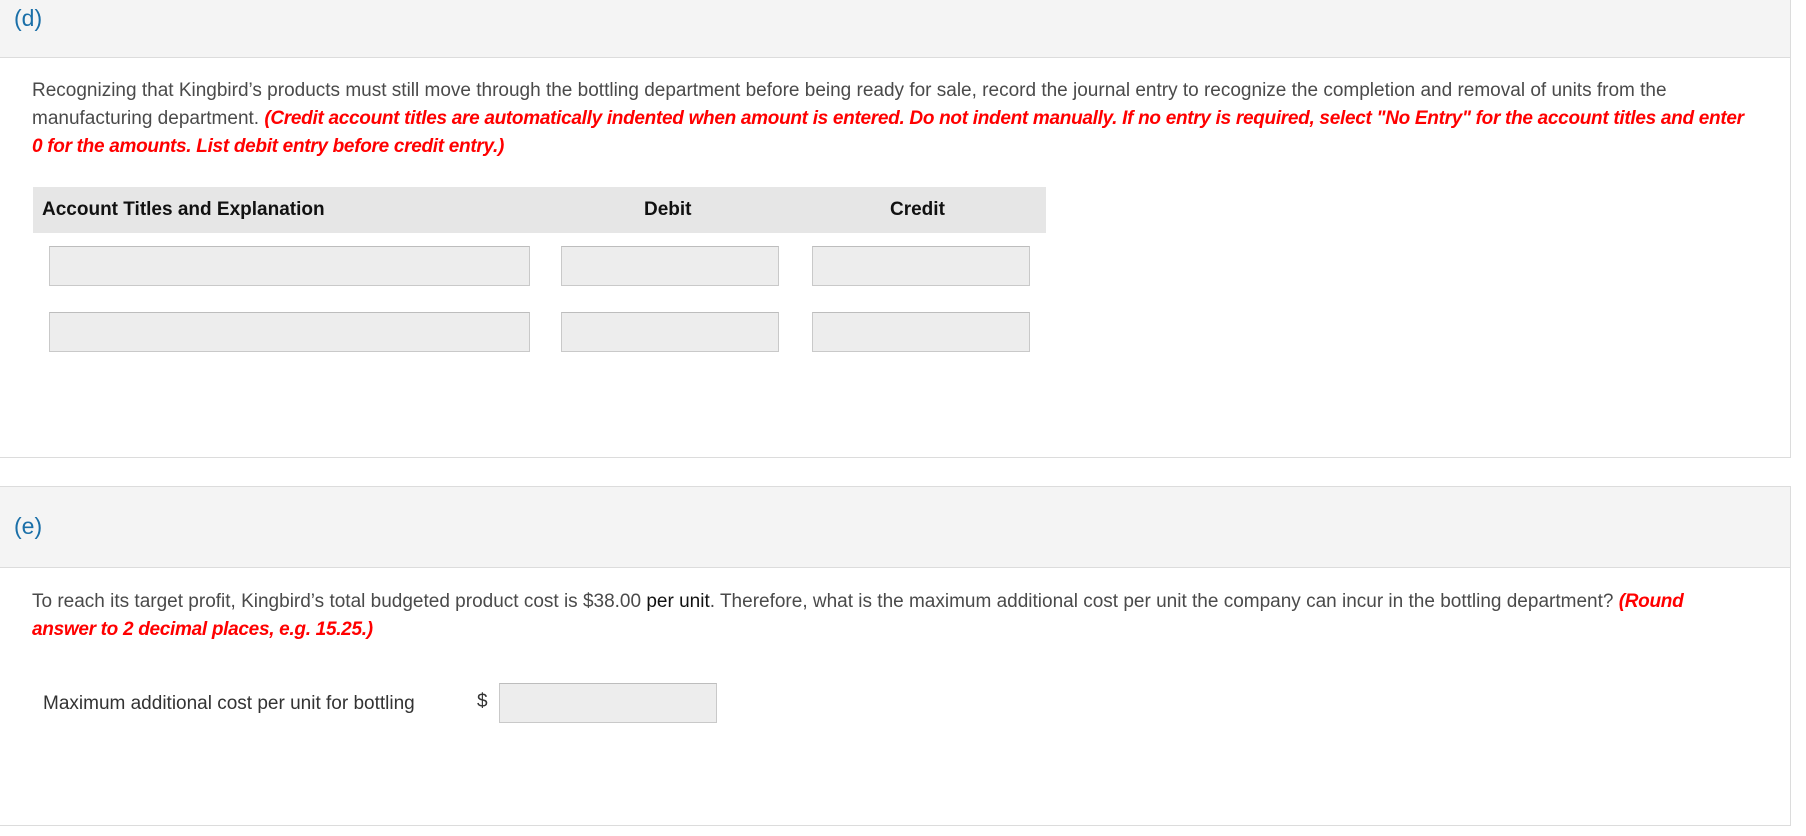 This screenshot has width=1806, height=836. I want to click on part-d-label: (d), so click(28, 18).